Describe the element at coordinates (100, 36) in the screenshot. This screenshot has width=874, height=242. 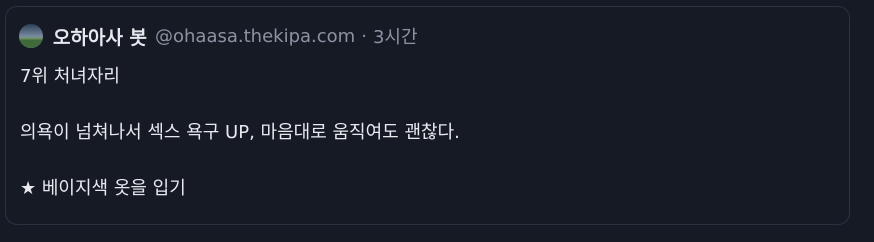
I see `author-name: 오하아사 봇` at that location.